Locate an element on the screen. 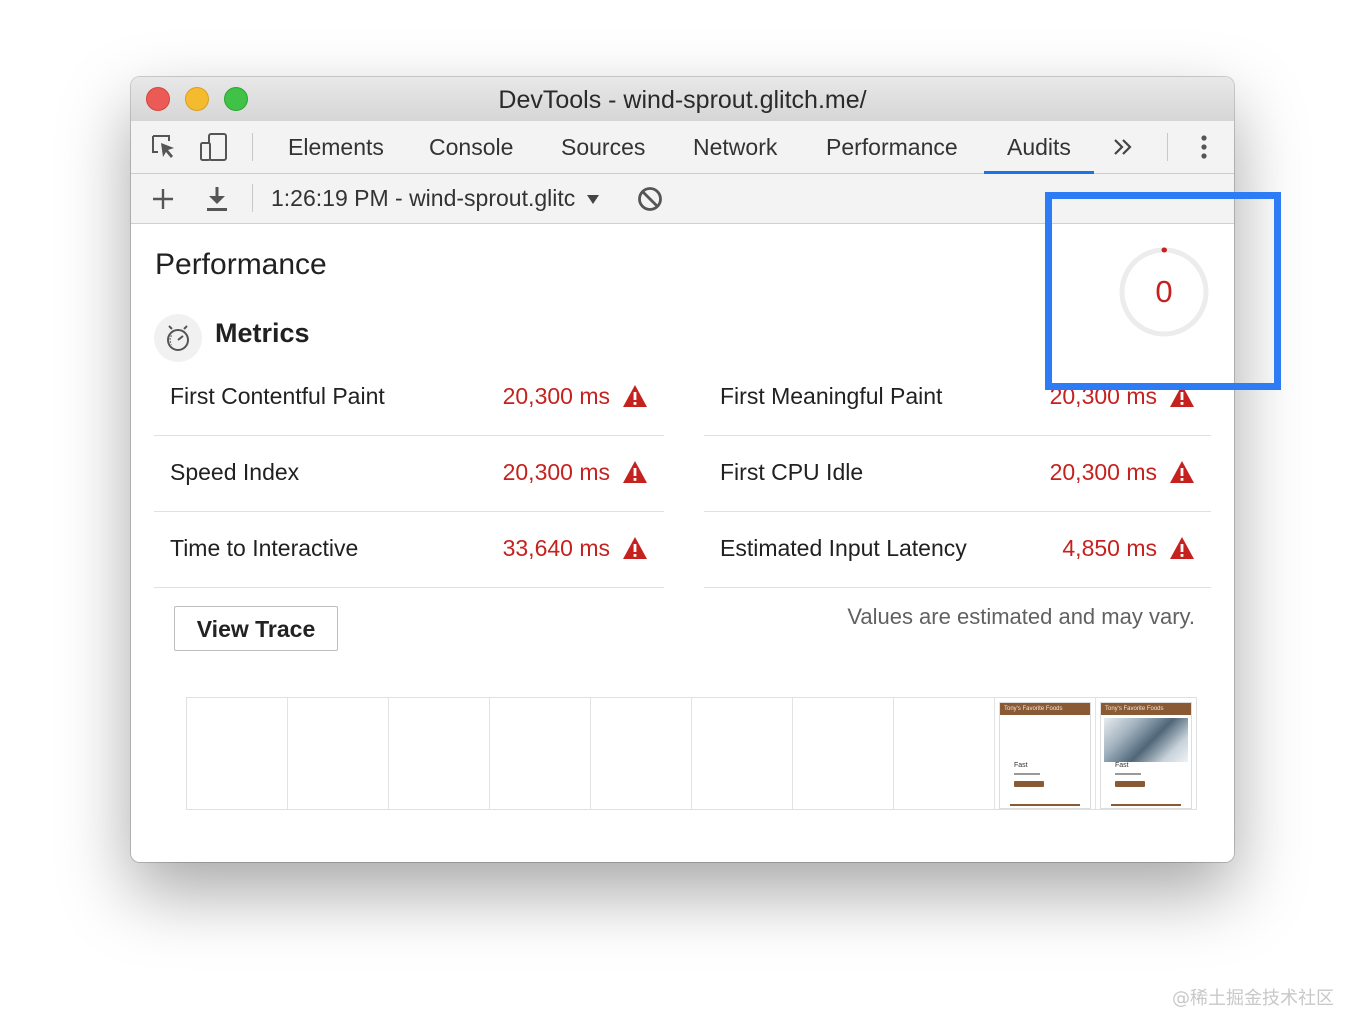 This screenshot has width=1362, height=1034. stopwatch-icon is located at coordinates (178, 338).